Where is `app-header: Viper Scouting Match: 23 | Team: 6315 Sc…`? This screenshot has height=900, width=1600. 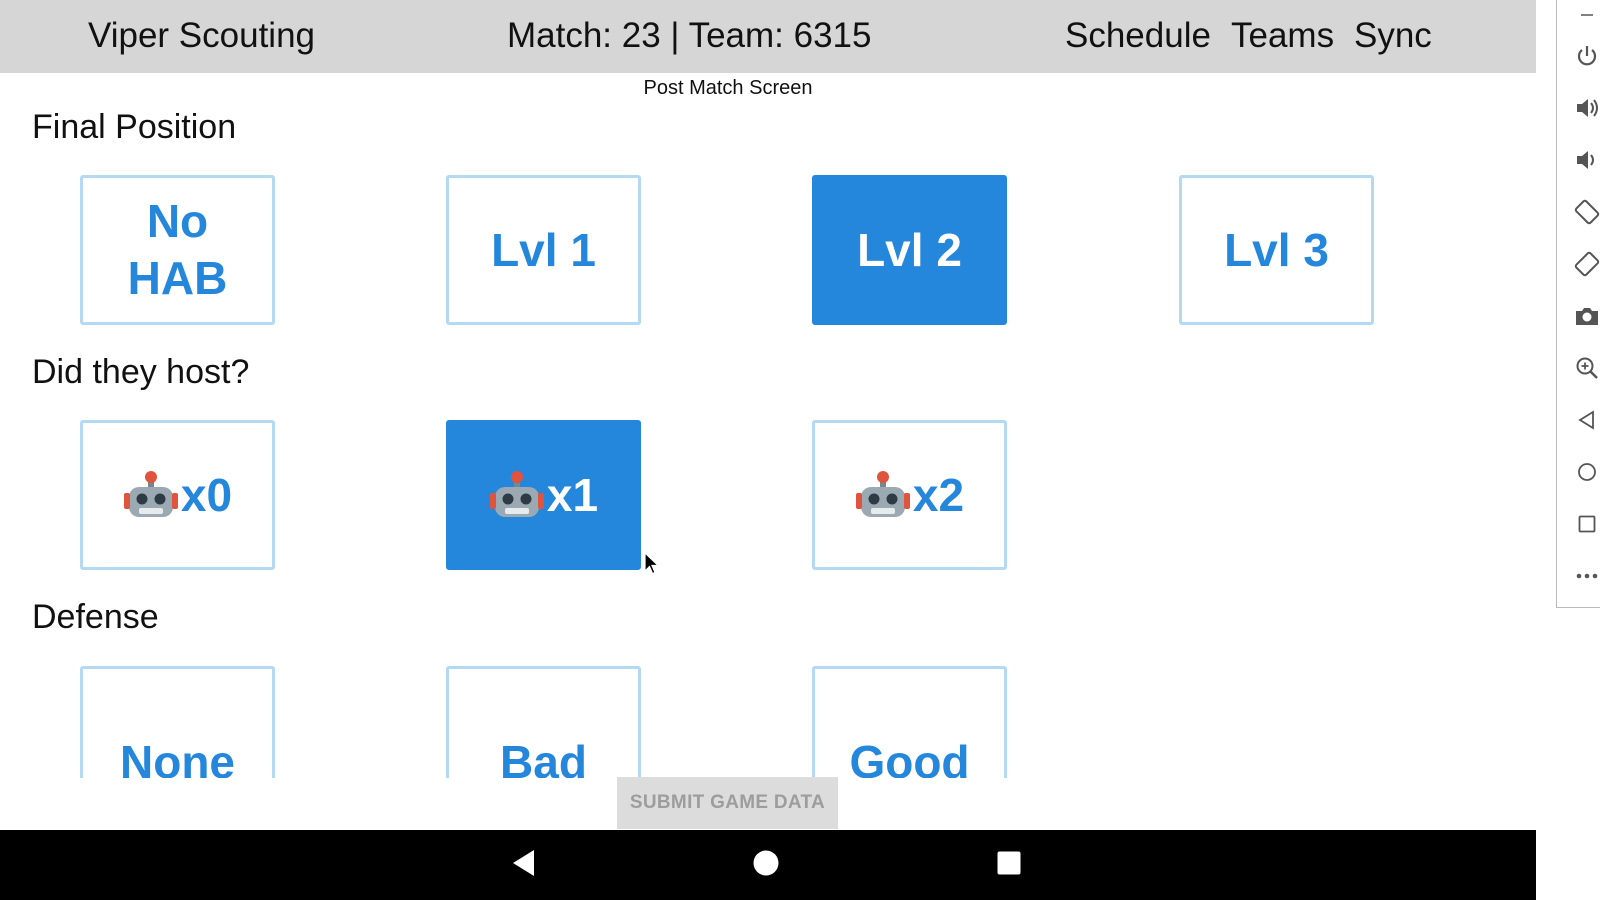
app-header: Viper Scouting Match: 23 | Team: 6315 Sc… is located at coordinates (768, 36).